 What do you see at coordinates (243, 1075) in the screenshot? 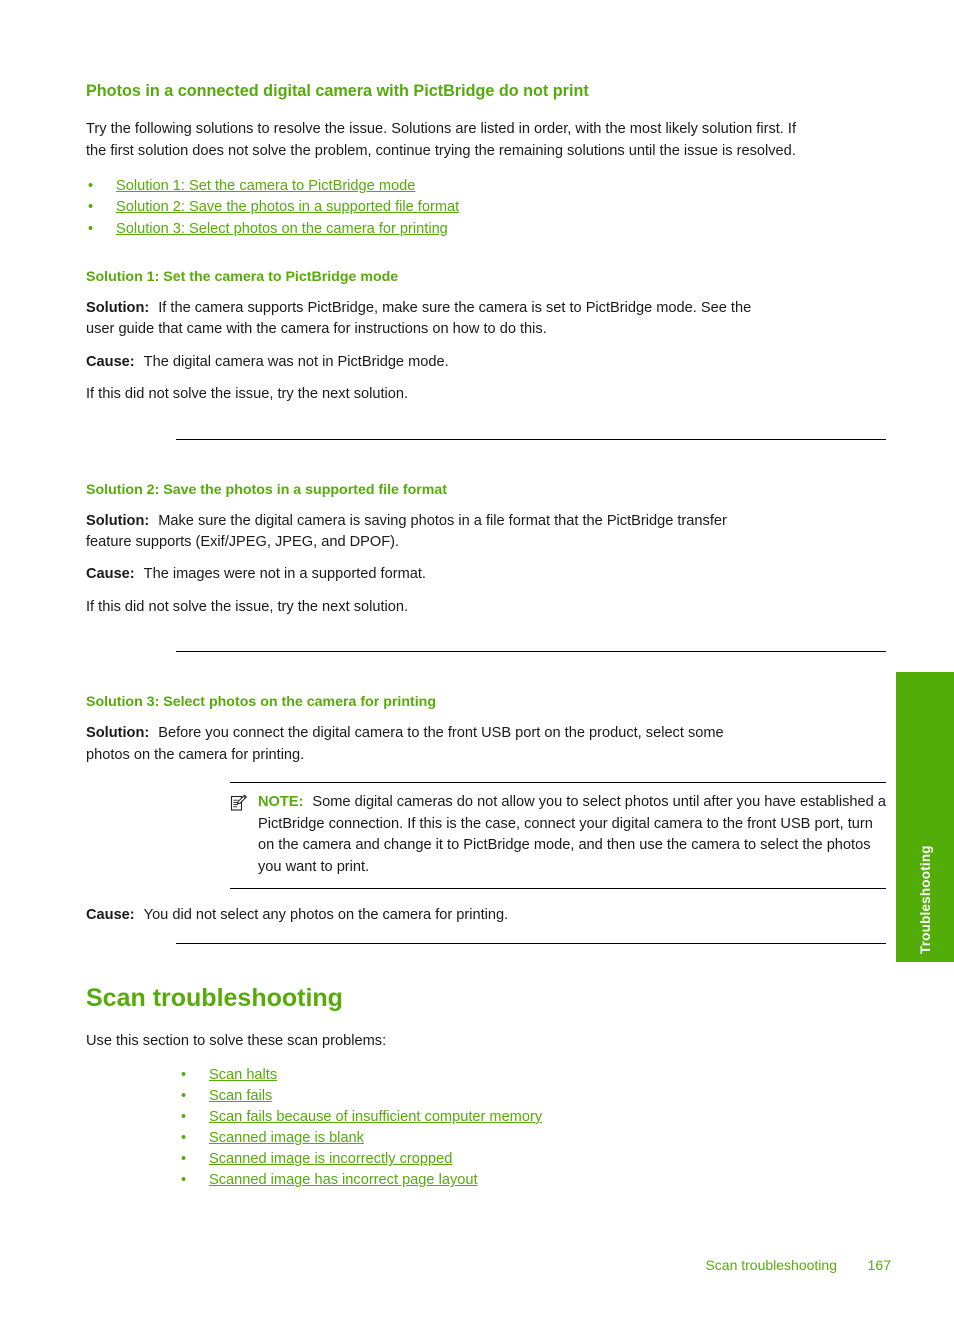
I see `link-scan-halts: Scan halts` at bounding box center [243, 1075].